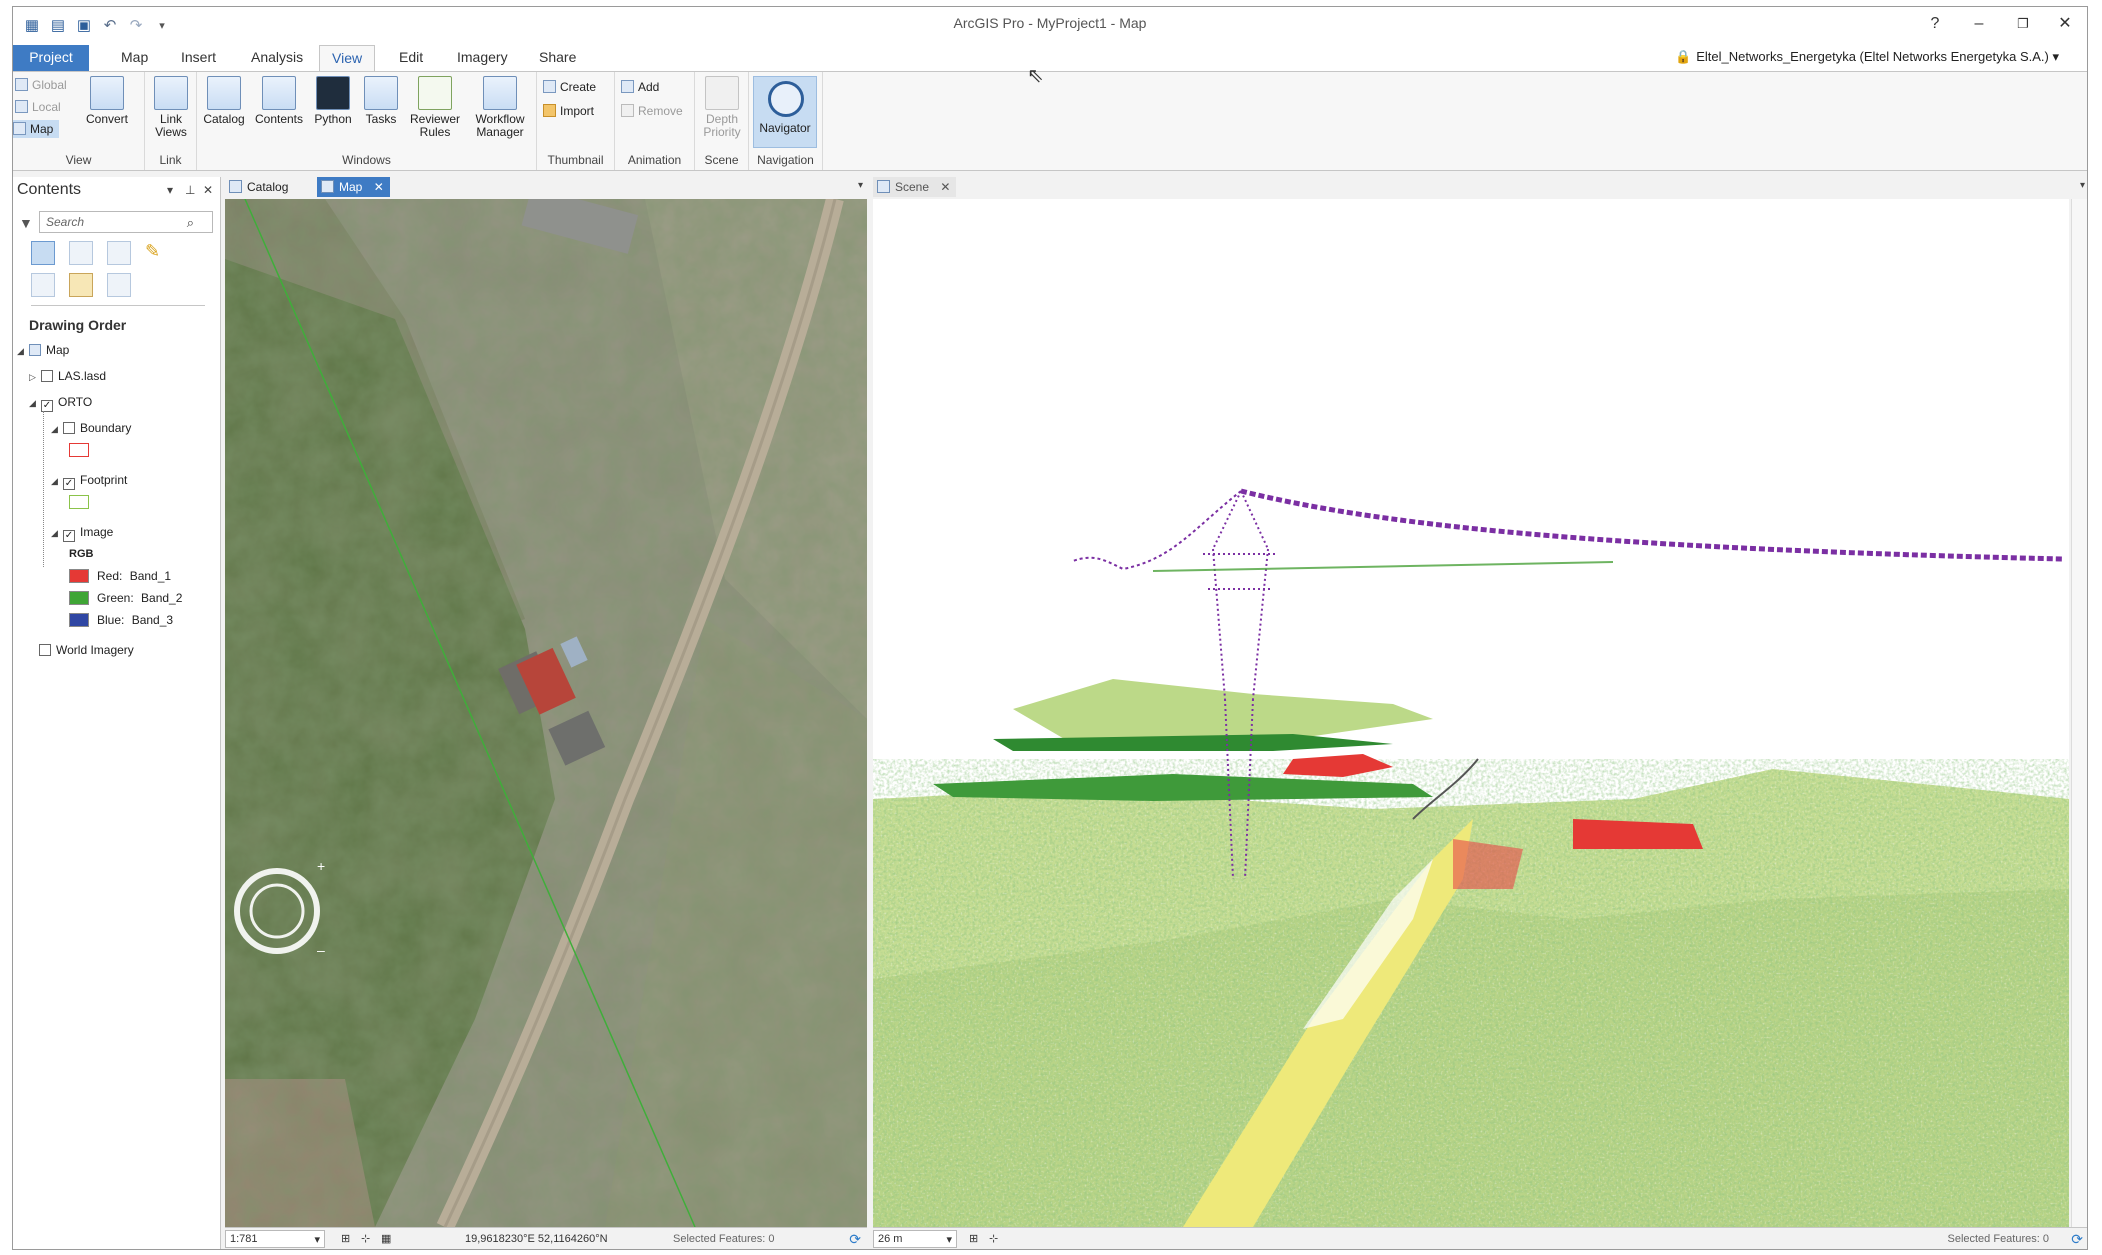 The width and height of the screenshot is (2102, 1255). What do you see at coordinates (157, 253) in the screenshot?
I see `list-by-editing-icon: ✎` at bounding box center [157, 253].